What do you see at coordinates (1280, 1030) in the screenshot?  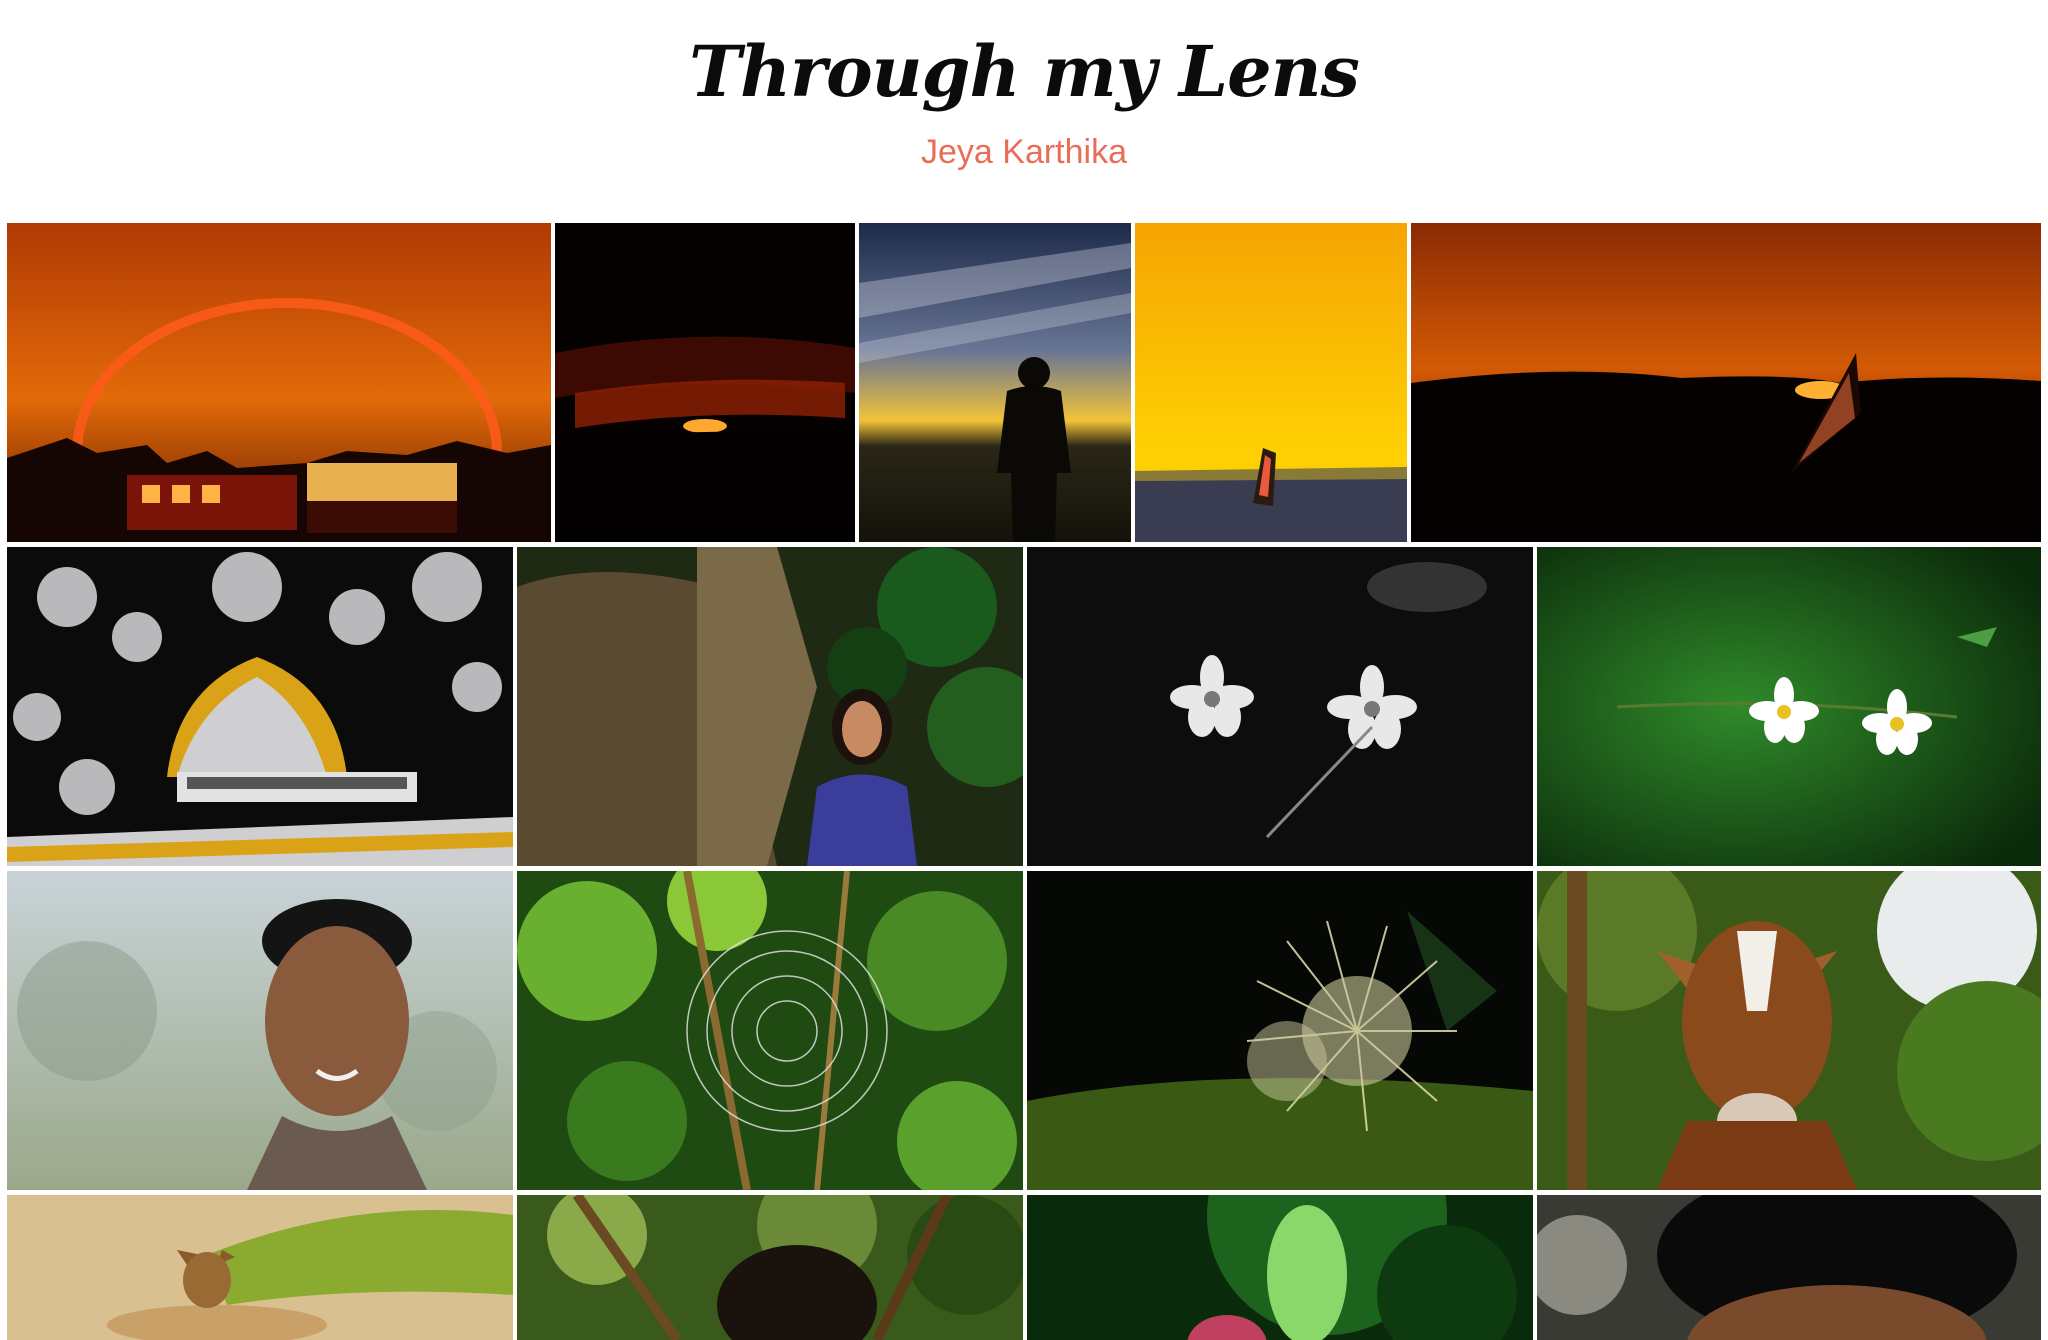 I see `photo-fluffy-blossom` at bounding box center [1280, 1030].